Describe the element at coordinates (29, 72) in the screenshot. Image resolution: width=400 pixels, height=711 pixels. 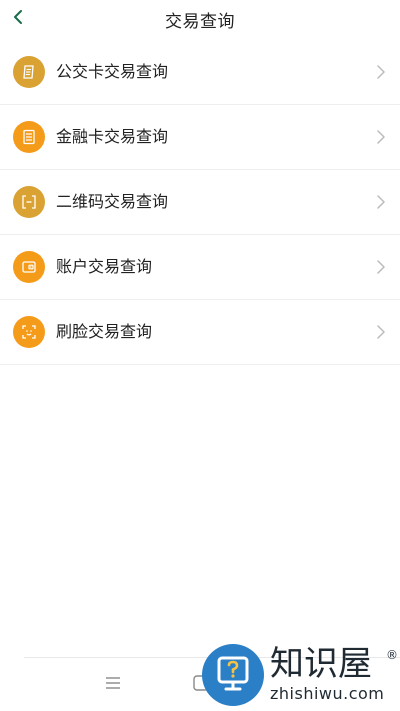
I see `bus-card-icon` at that location.